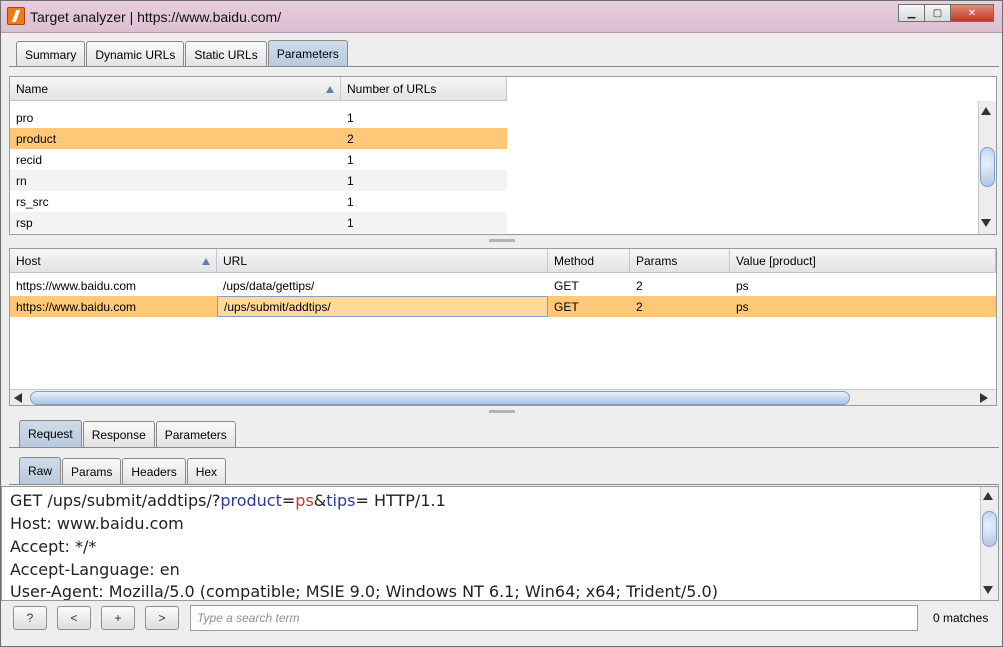 The width and height of the screenshot is (1003, 647). What do you see at coordinates (92, 471) in the screenshot?
I see `tab-params: Params` at bounding box center [92, 471].